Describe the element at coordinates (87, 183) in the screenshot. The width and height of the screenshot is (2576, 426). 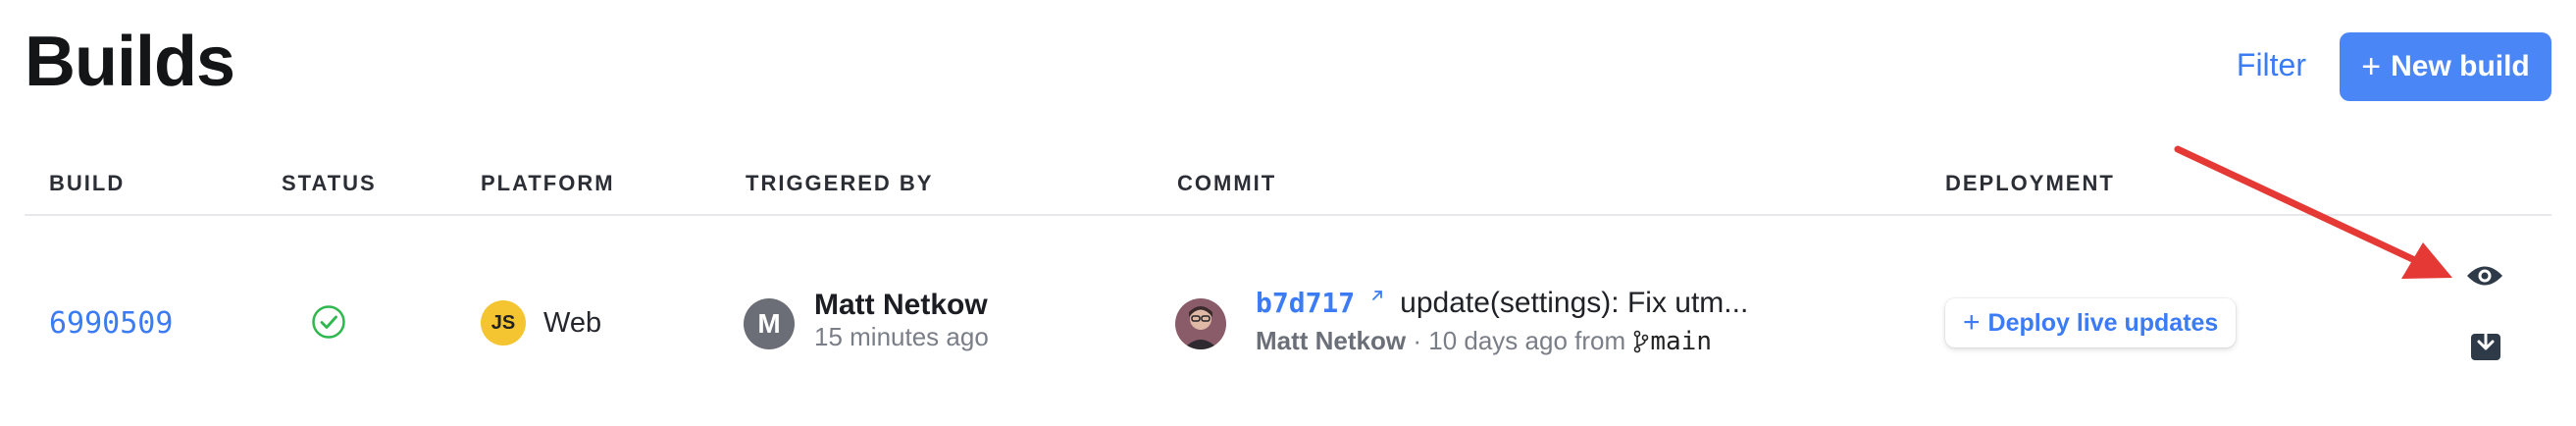
I see `column-header-build: BUILD` at that location.